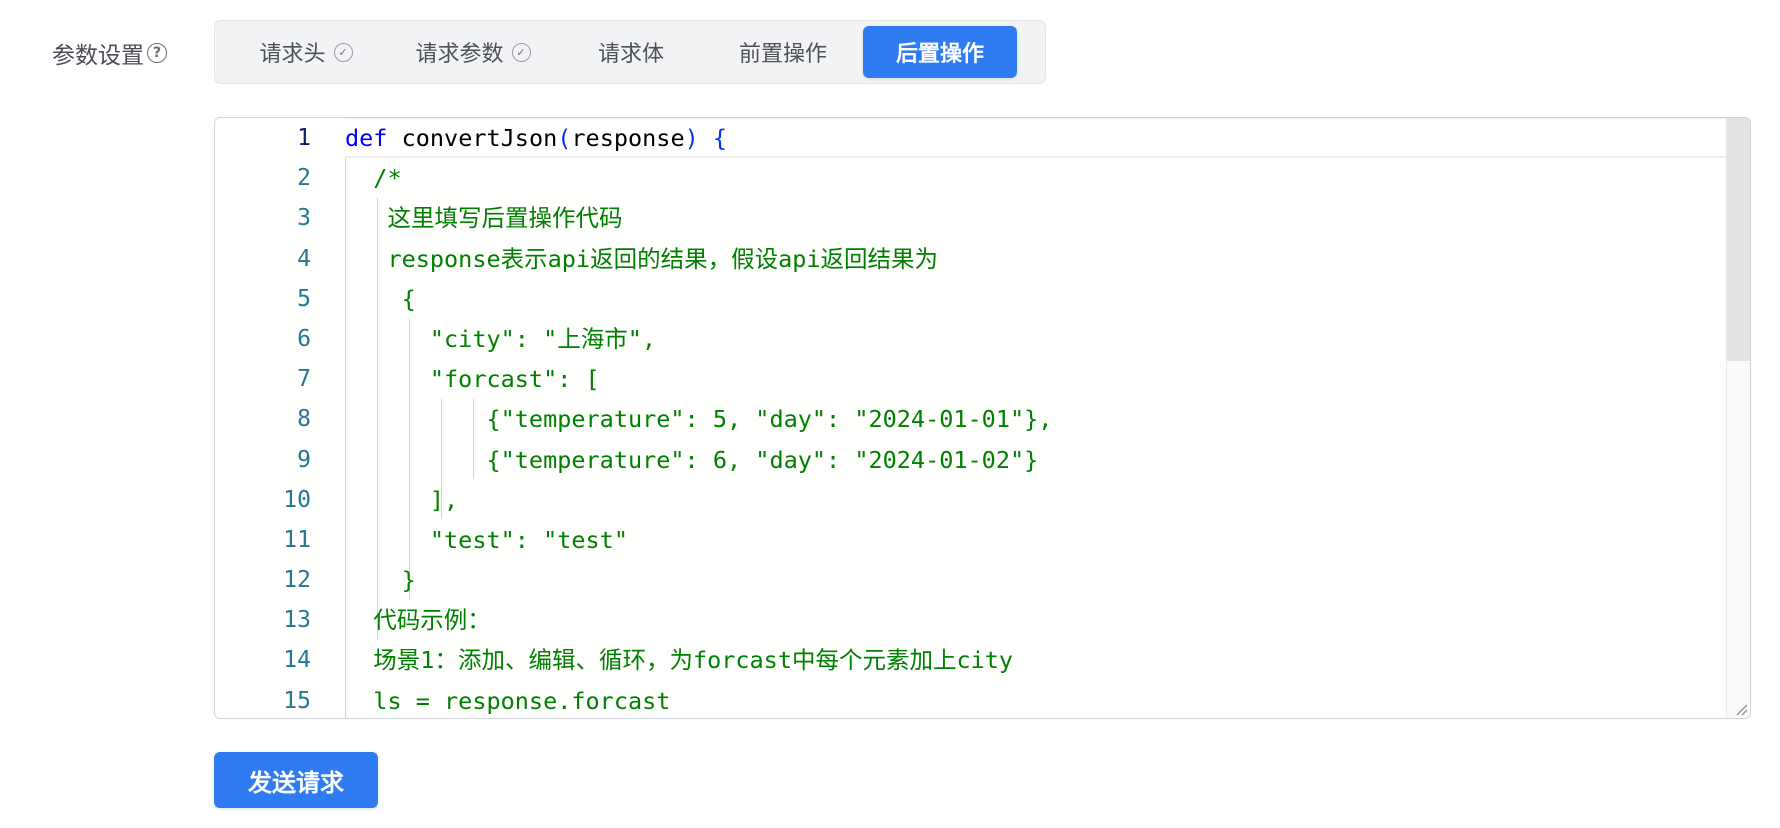  Describe the element at coordinates (366, 138) in the screenshot. I see `keyword-def: def` at that location.